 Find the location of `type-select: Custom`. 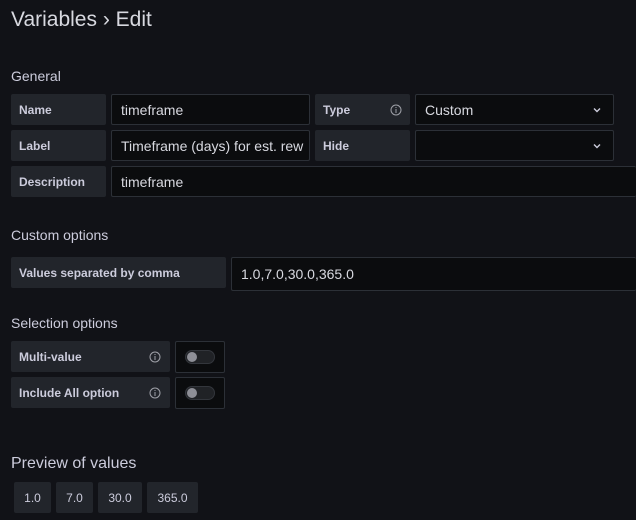

type-select: Custom is located at coordinates (514, 109).